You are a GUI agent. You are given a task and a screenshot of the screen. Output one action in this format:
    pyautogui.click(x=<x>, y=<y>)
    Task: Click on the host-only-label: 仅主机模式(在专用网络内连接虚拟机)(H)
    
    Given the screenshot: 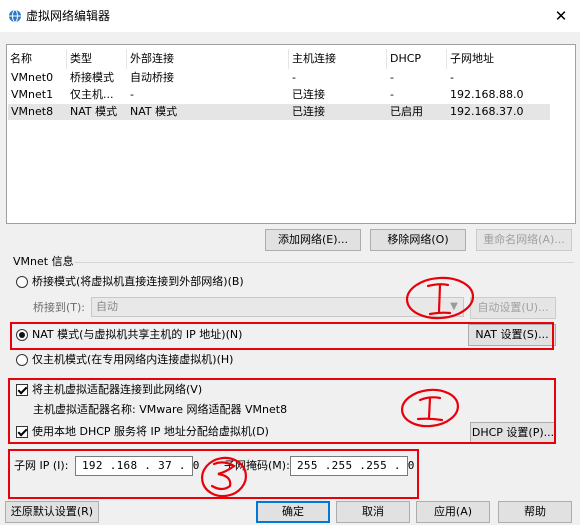 What is the action you would take?
    pyautogui.click(x=132, y=360)
    